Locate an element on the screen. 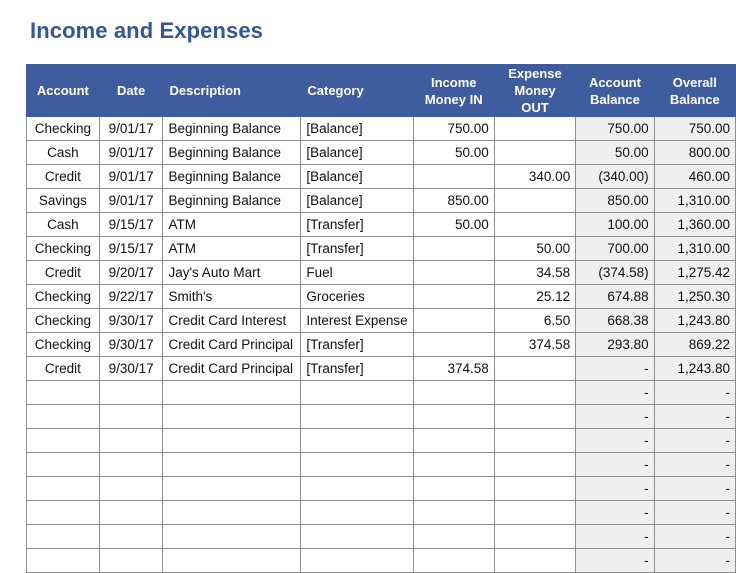  cell-overall-balance: 750.00 is located at coordinates (694, 128).